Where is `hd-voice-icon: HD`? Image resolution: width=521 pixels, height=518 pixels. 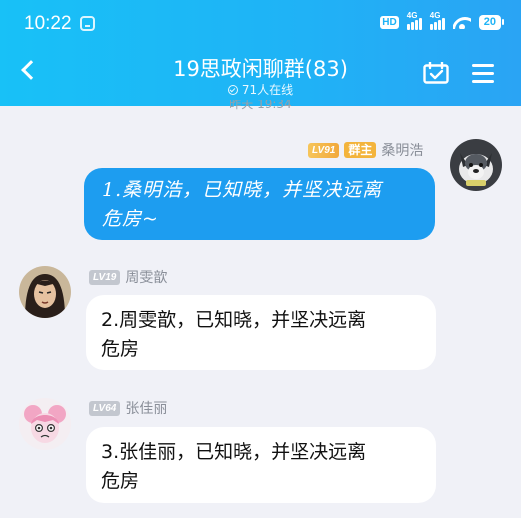
hd-voice-icon: HD is located at coordinates (389, 22).